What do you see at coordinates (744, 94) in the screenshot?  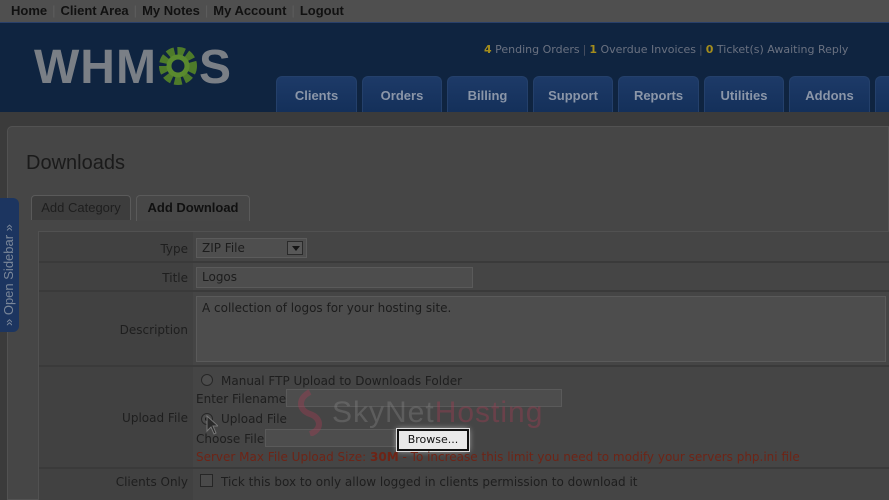 I see `nav-tab-utilities: Utilities` at bounding box center [744, 94].